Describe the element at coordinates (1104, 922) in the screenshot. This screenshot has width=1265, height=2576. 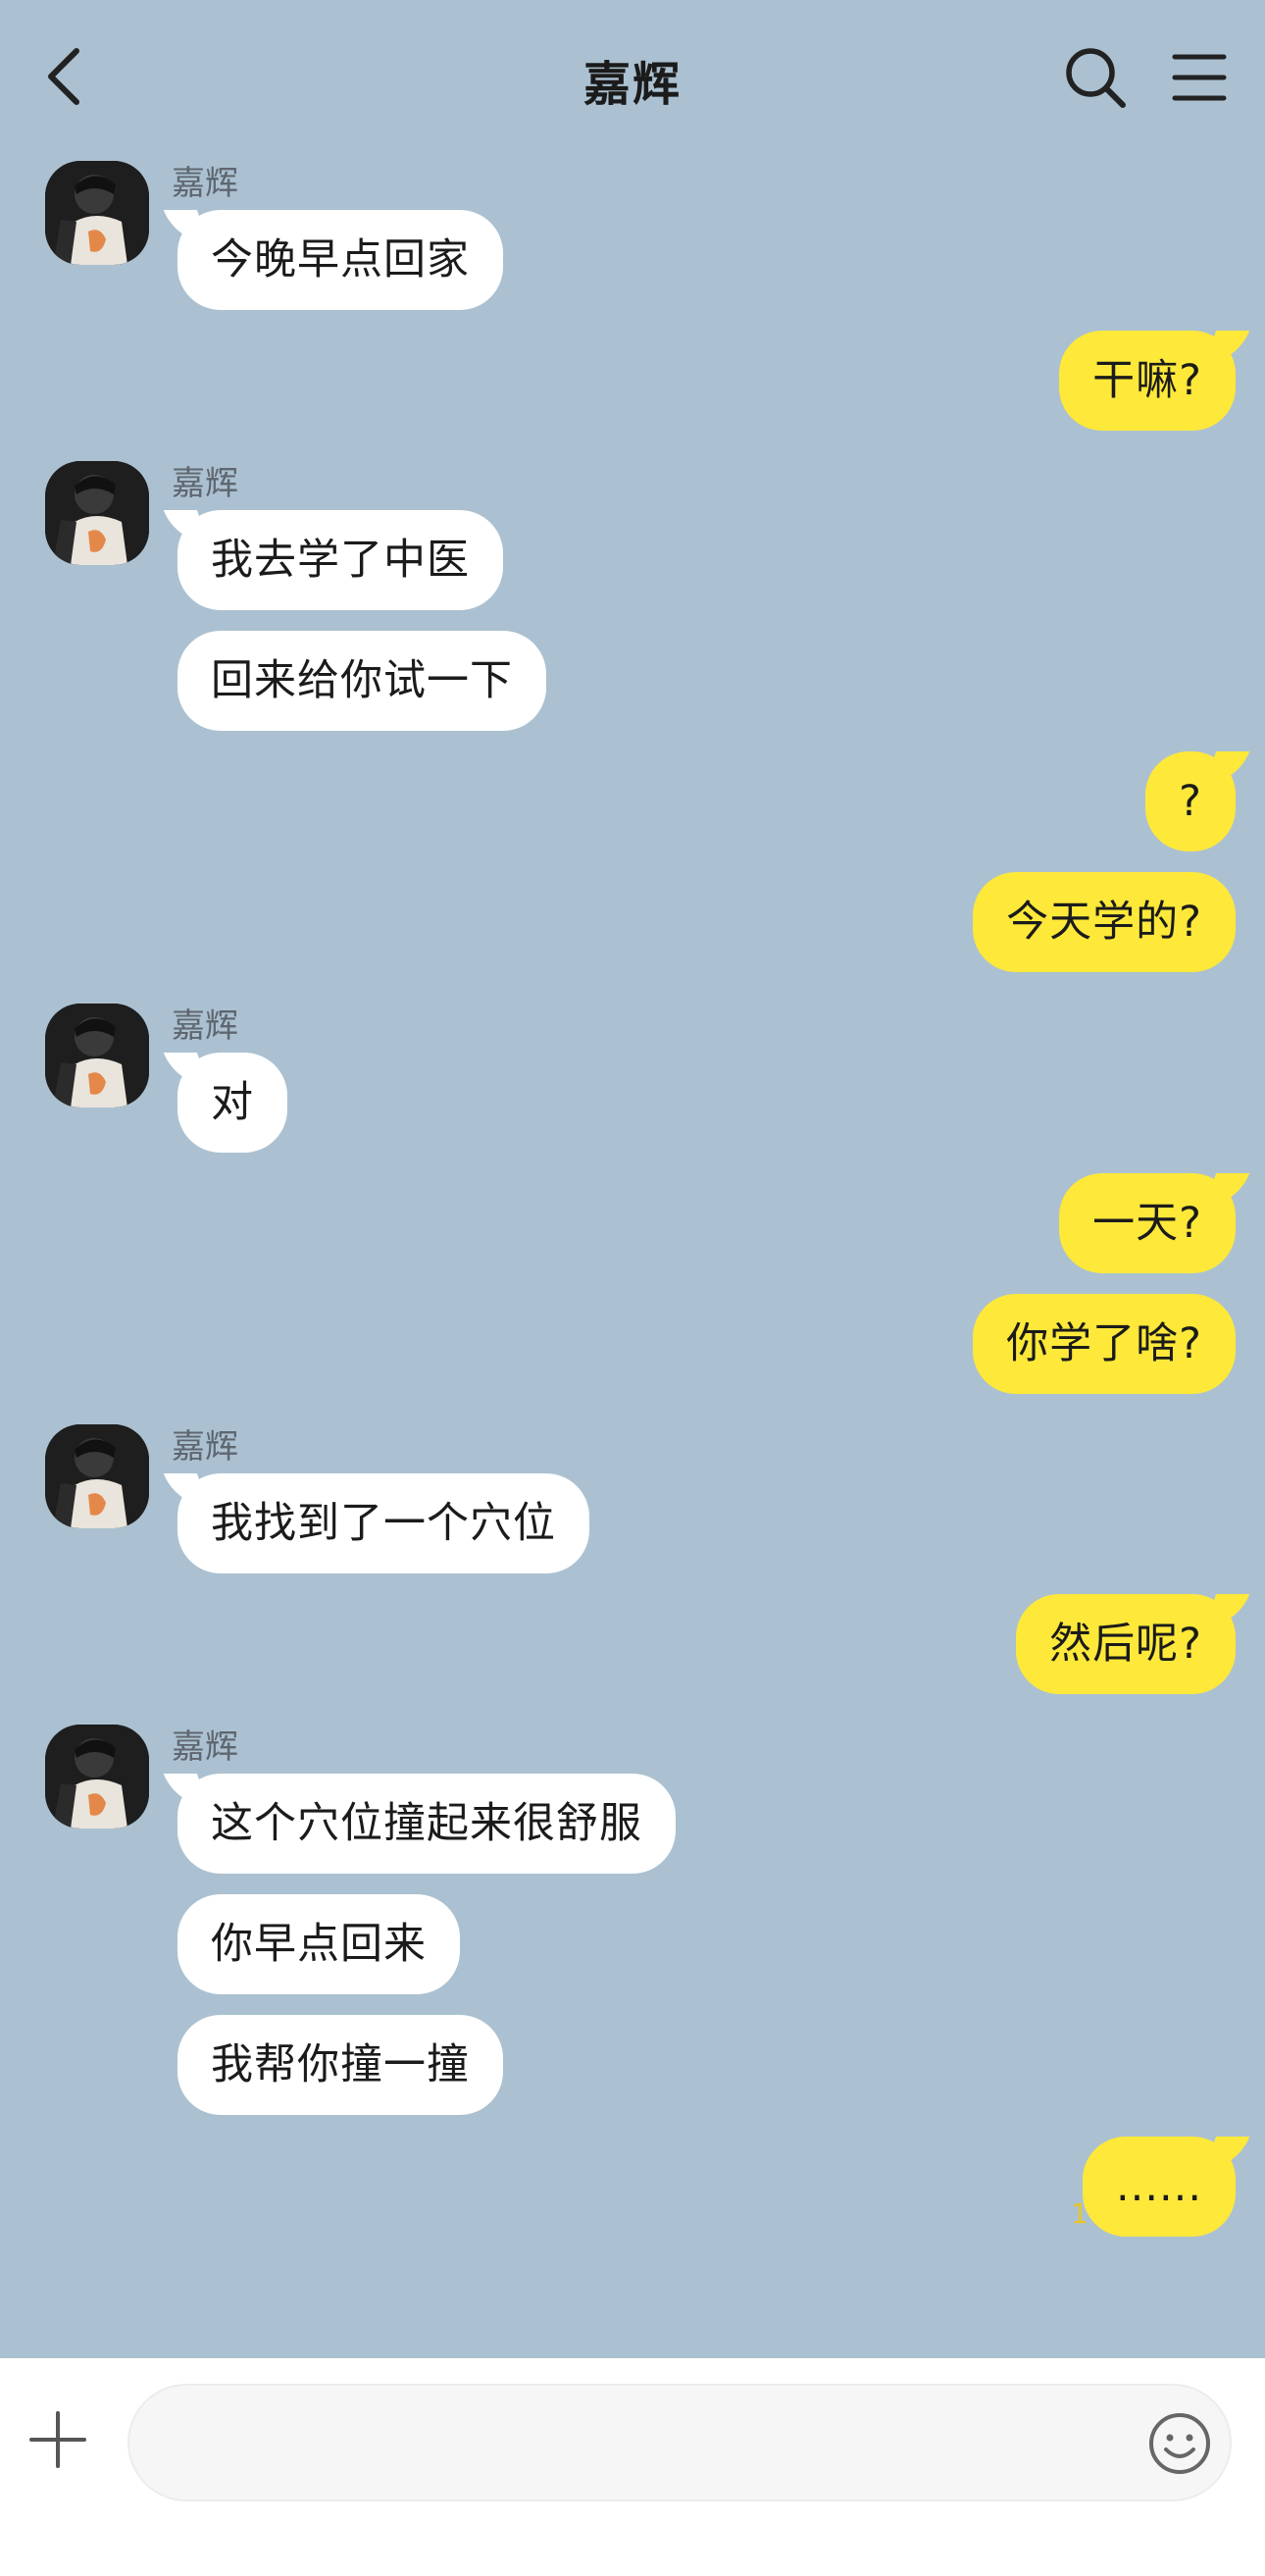
I see `outgoing-message: 今天学的?` at that location.